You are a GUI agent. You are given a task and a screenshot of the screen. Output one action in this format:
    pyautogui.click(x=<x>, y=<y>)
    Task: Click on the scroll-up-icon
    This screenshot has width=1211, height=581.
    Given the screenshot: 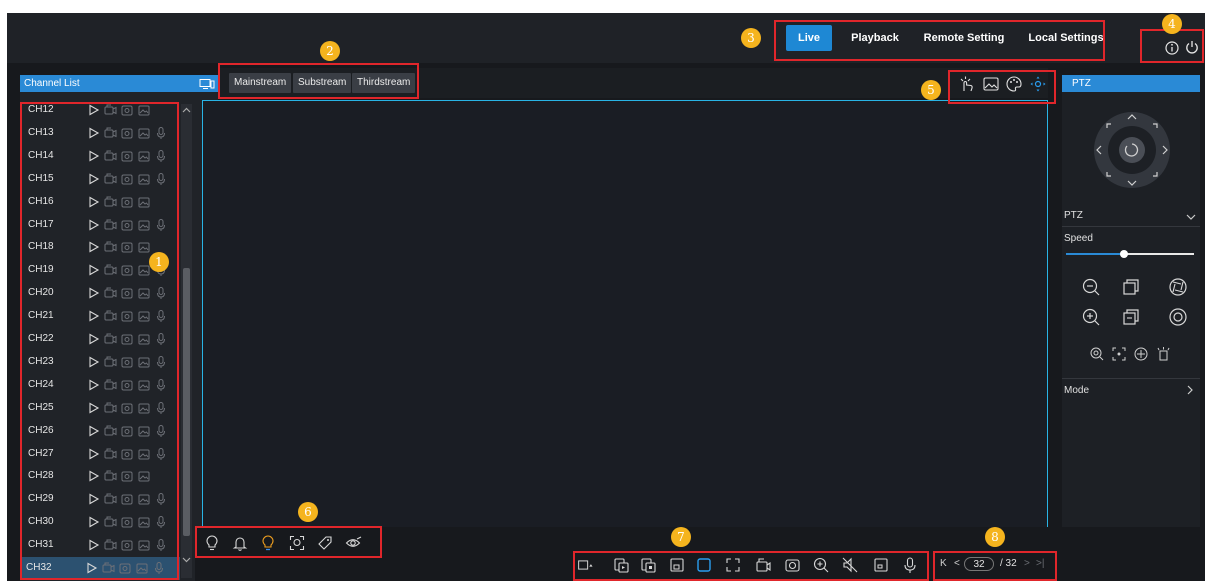 What is the action you would take?
    pyautogui.click(x=186, y=110)
    